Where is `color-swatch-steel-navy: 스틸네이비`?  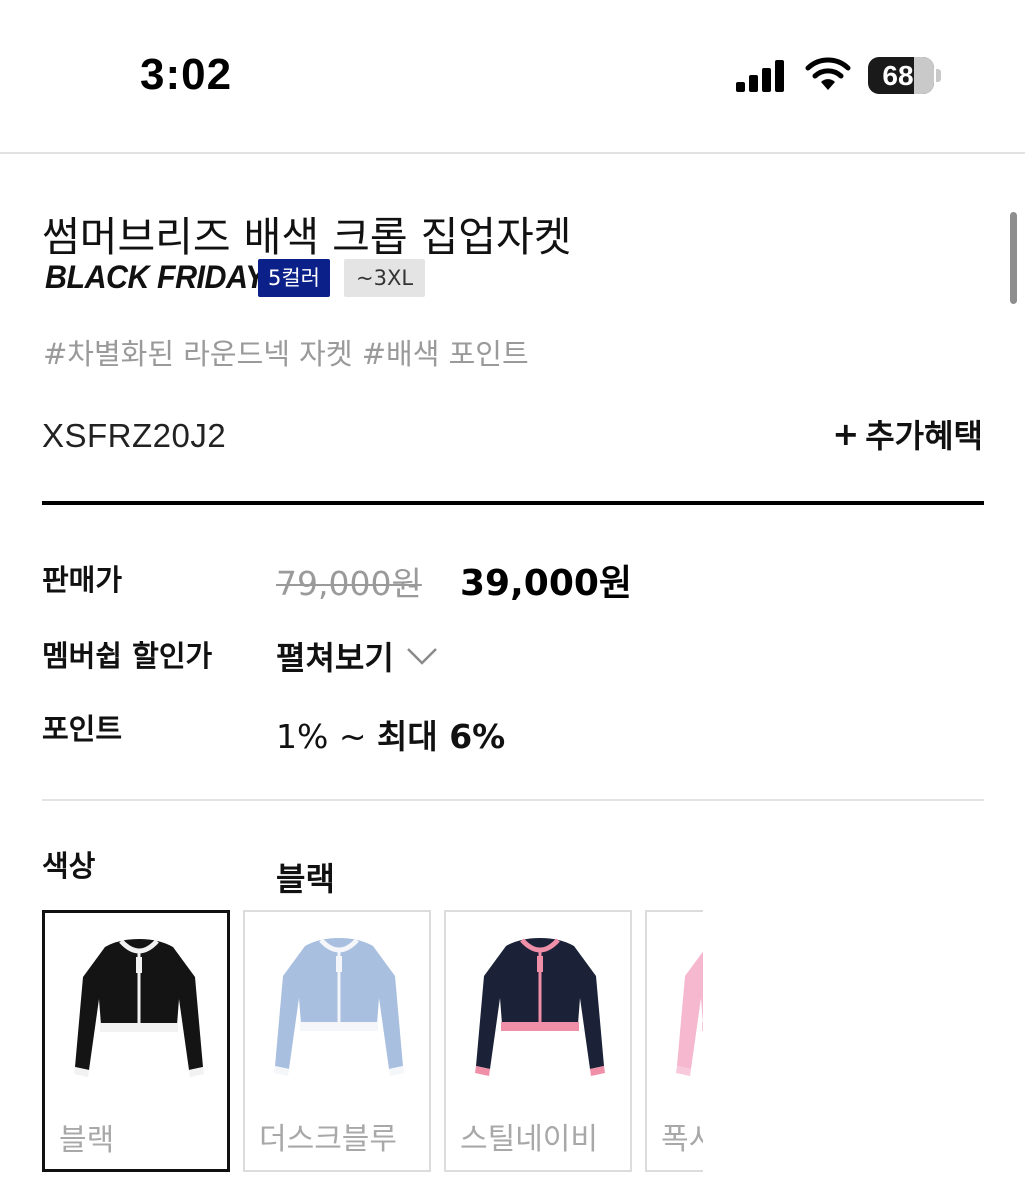
color-swatch-steel-navy: 스틸네이비 is located at coordinates (538, 1041).